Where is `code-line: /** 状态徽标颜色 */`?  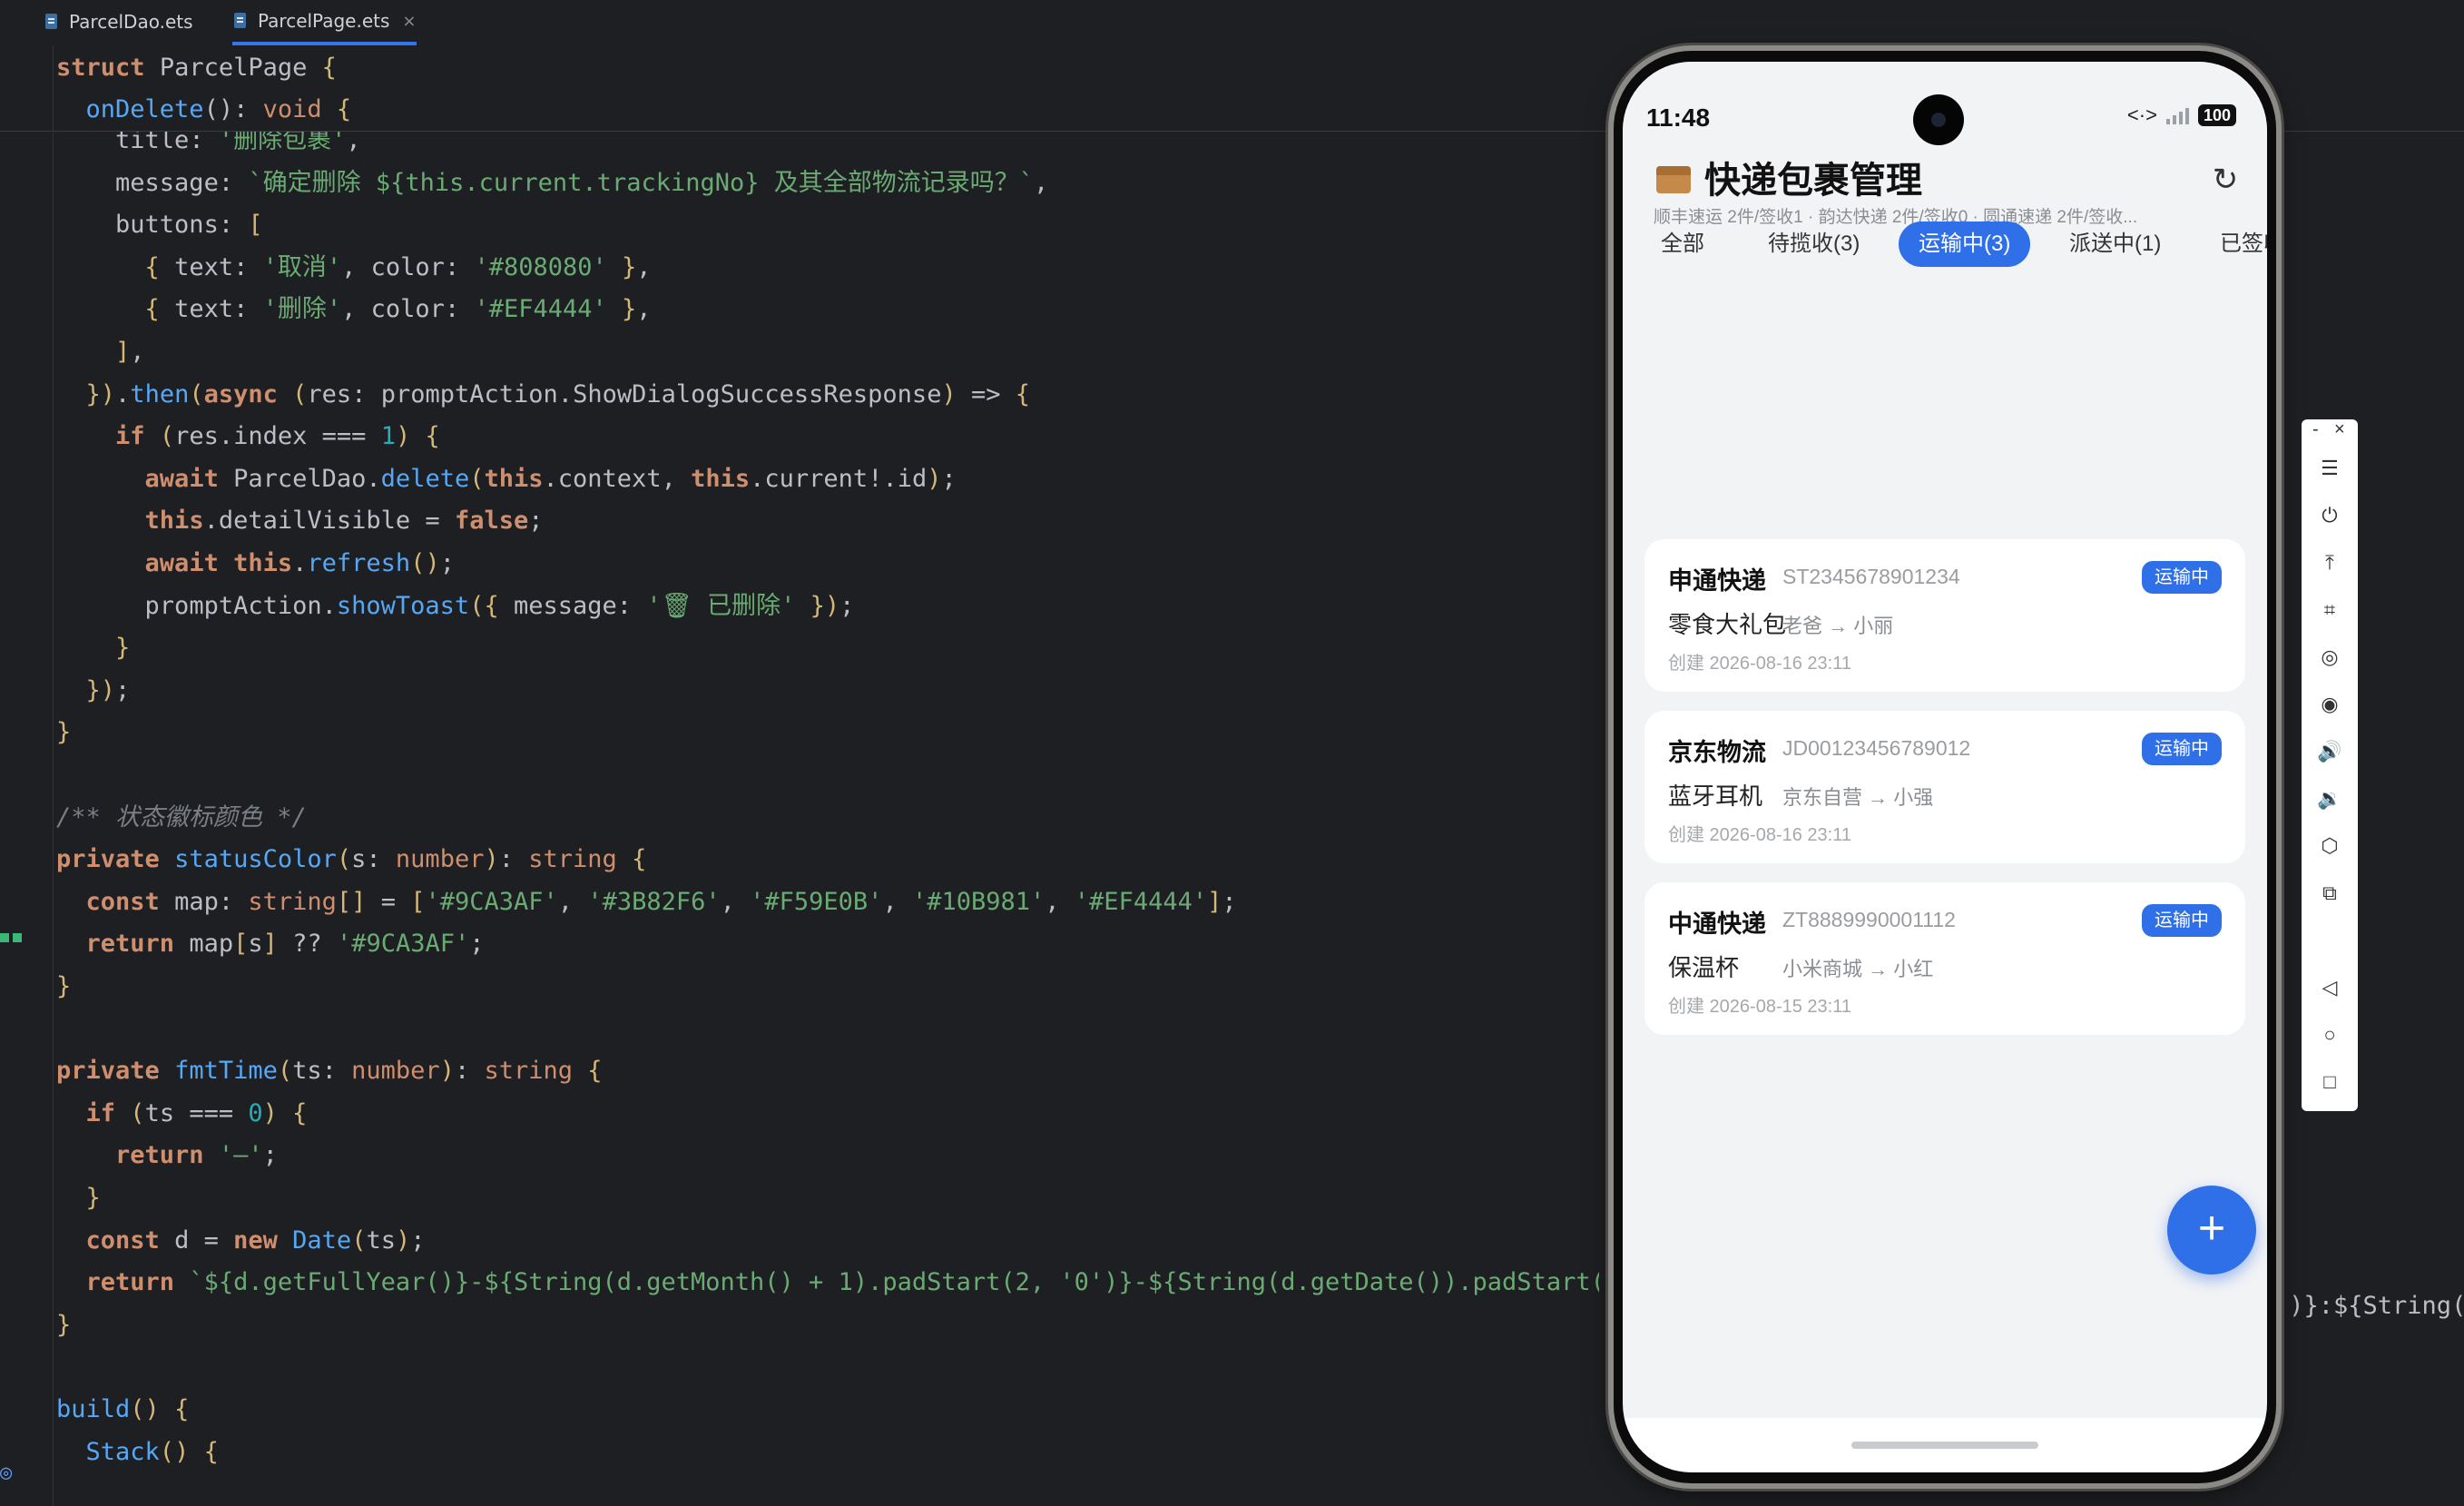
code-line: /** 状态徽标颜色 */ is located at coordinates (181, 817).